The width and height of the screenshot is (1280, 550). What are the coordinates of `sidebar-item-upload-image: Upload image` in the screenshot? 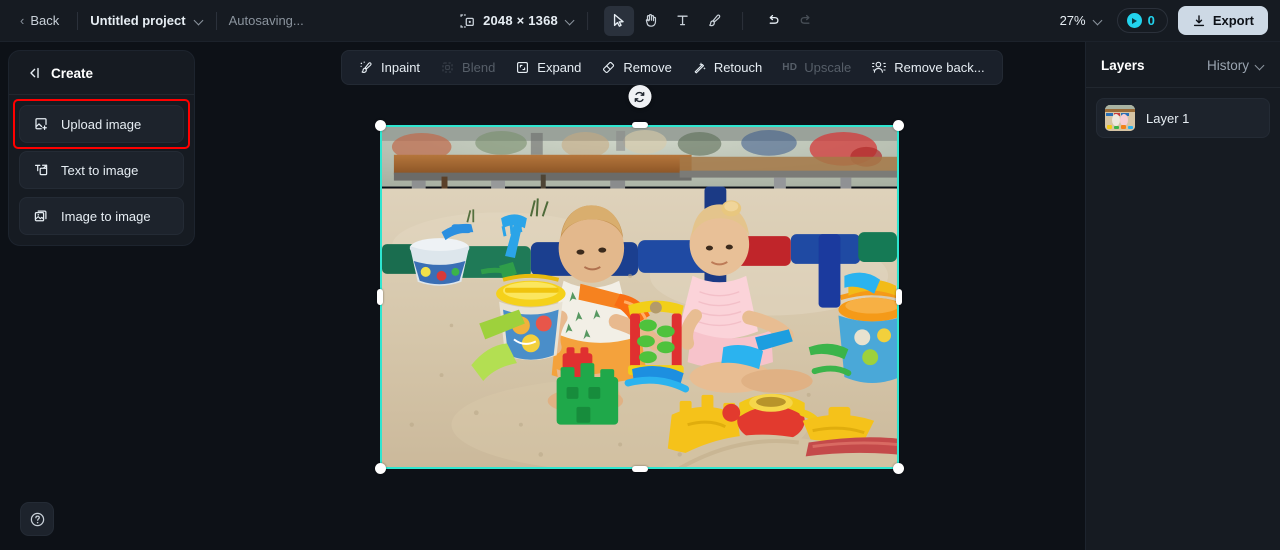 It's located at (101, 124).